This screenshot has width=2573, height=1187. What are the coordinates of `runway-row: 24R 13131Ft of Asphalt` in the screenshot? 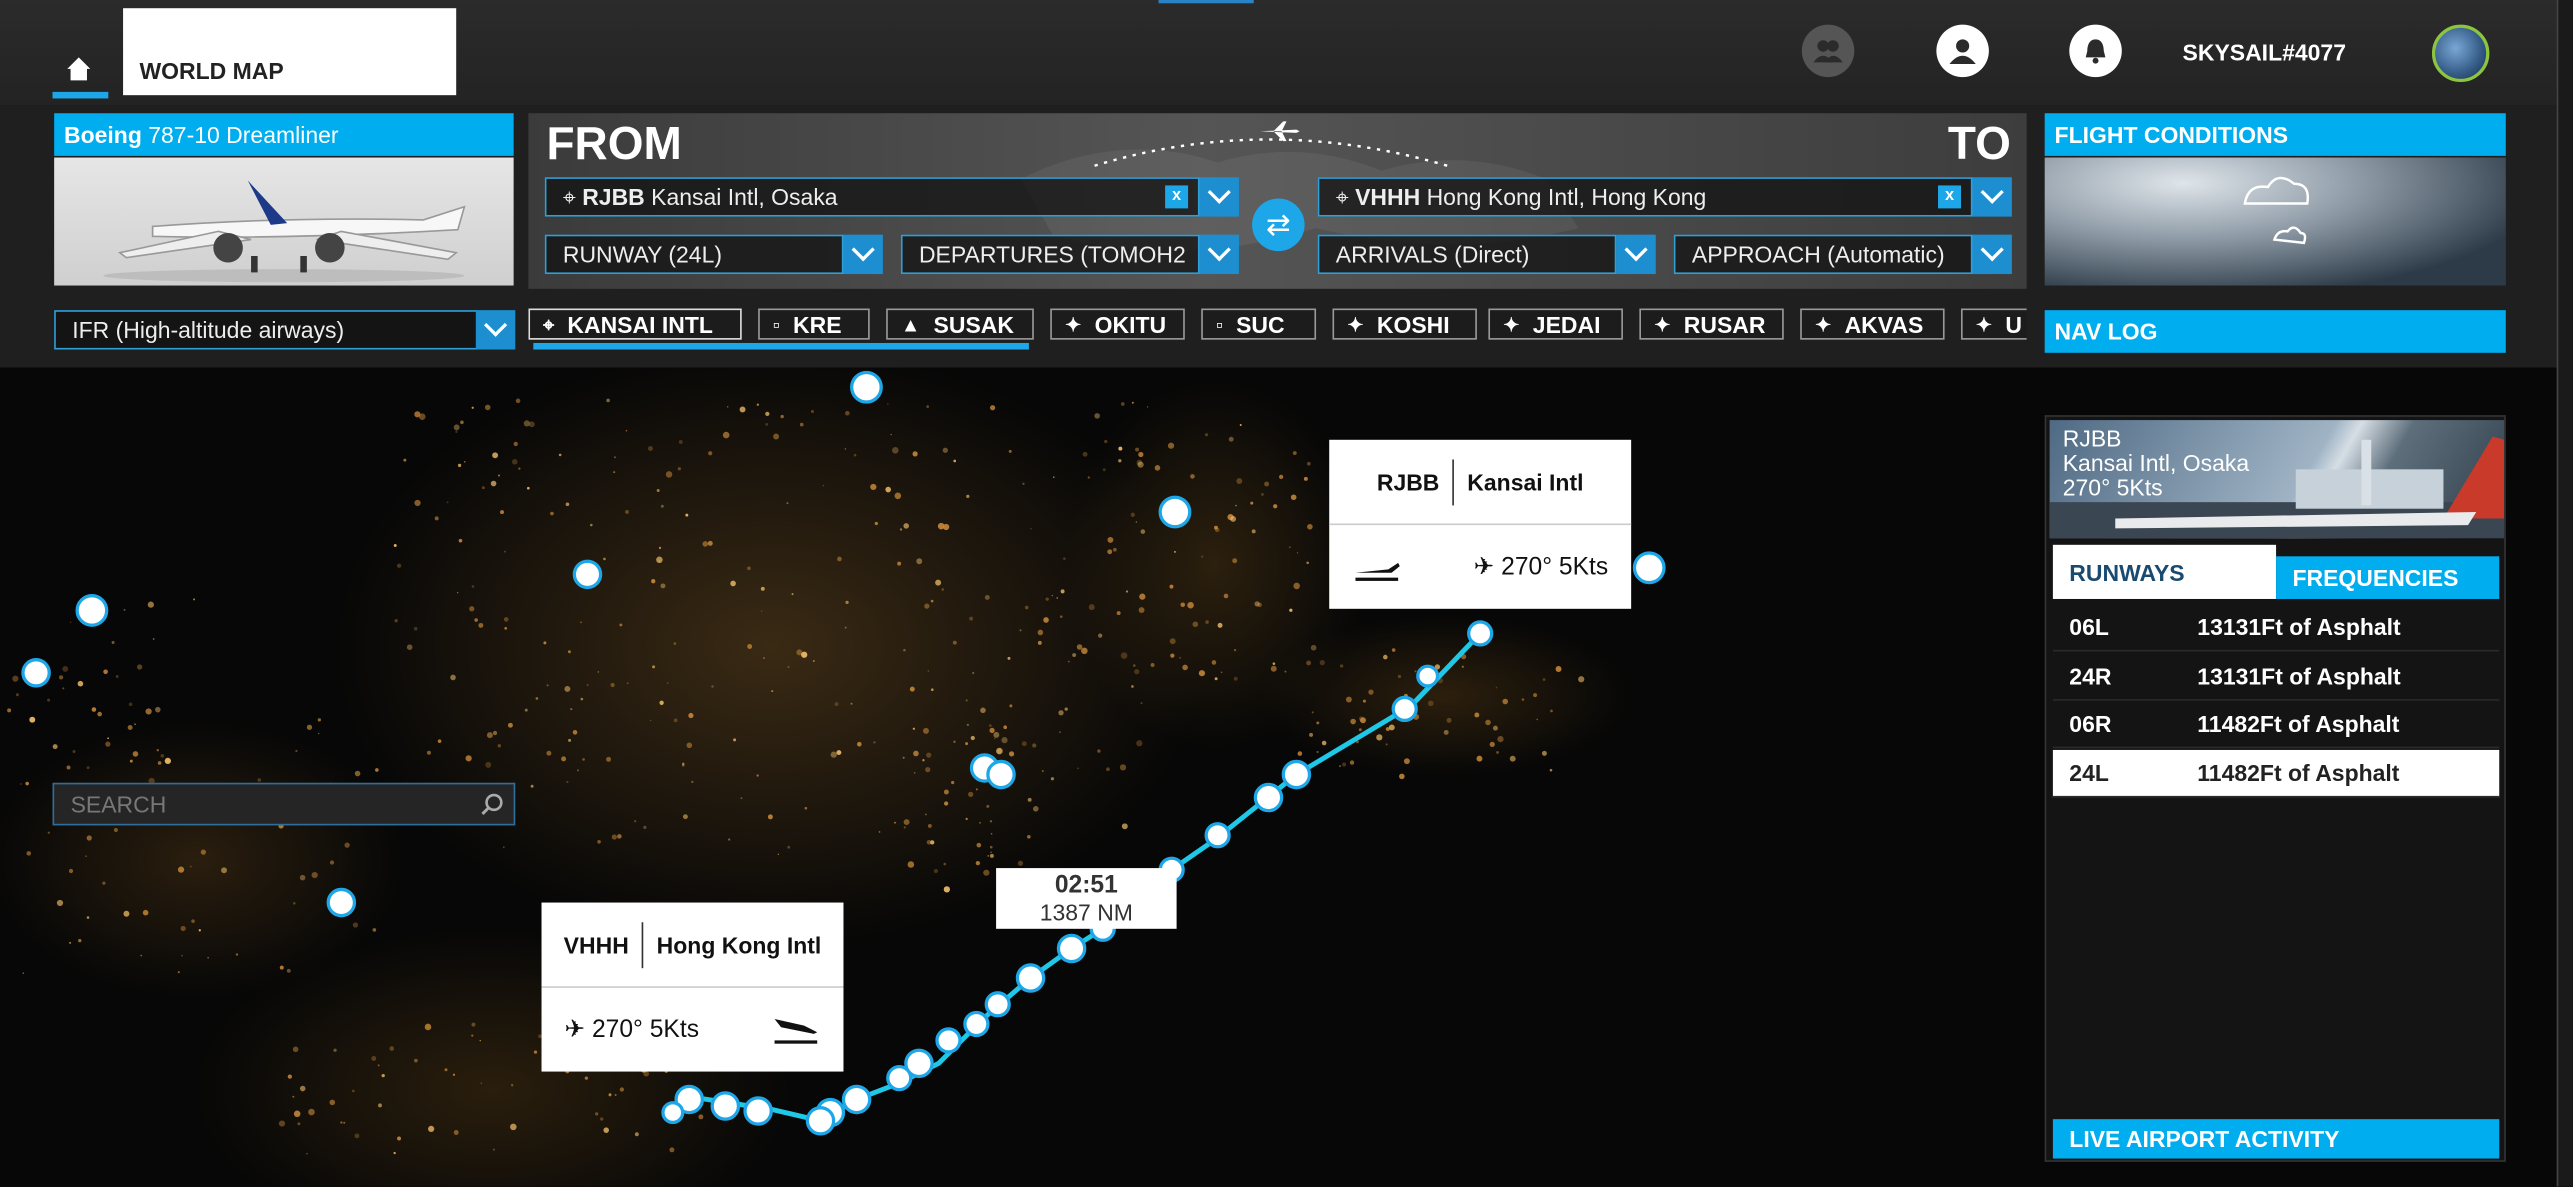 It's located at (2276, 676).